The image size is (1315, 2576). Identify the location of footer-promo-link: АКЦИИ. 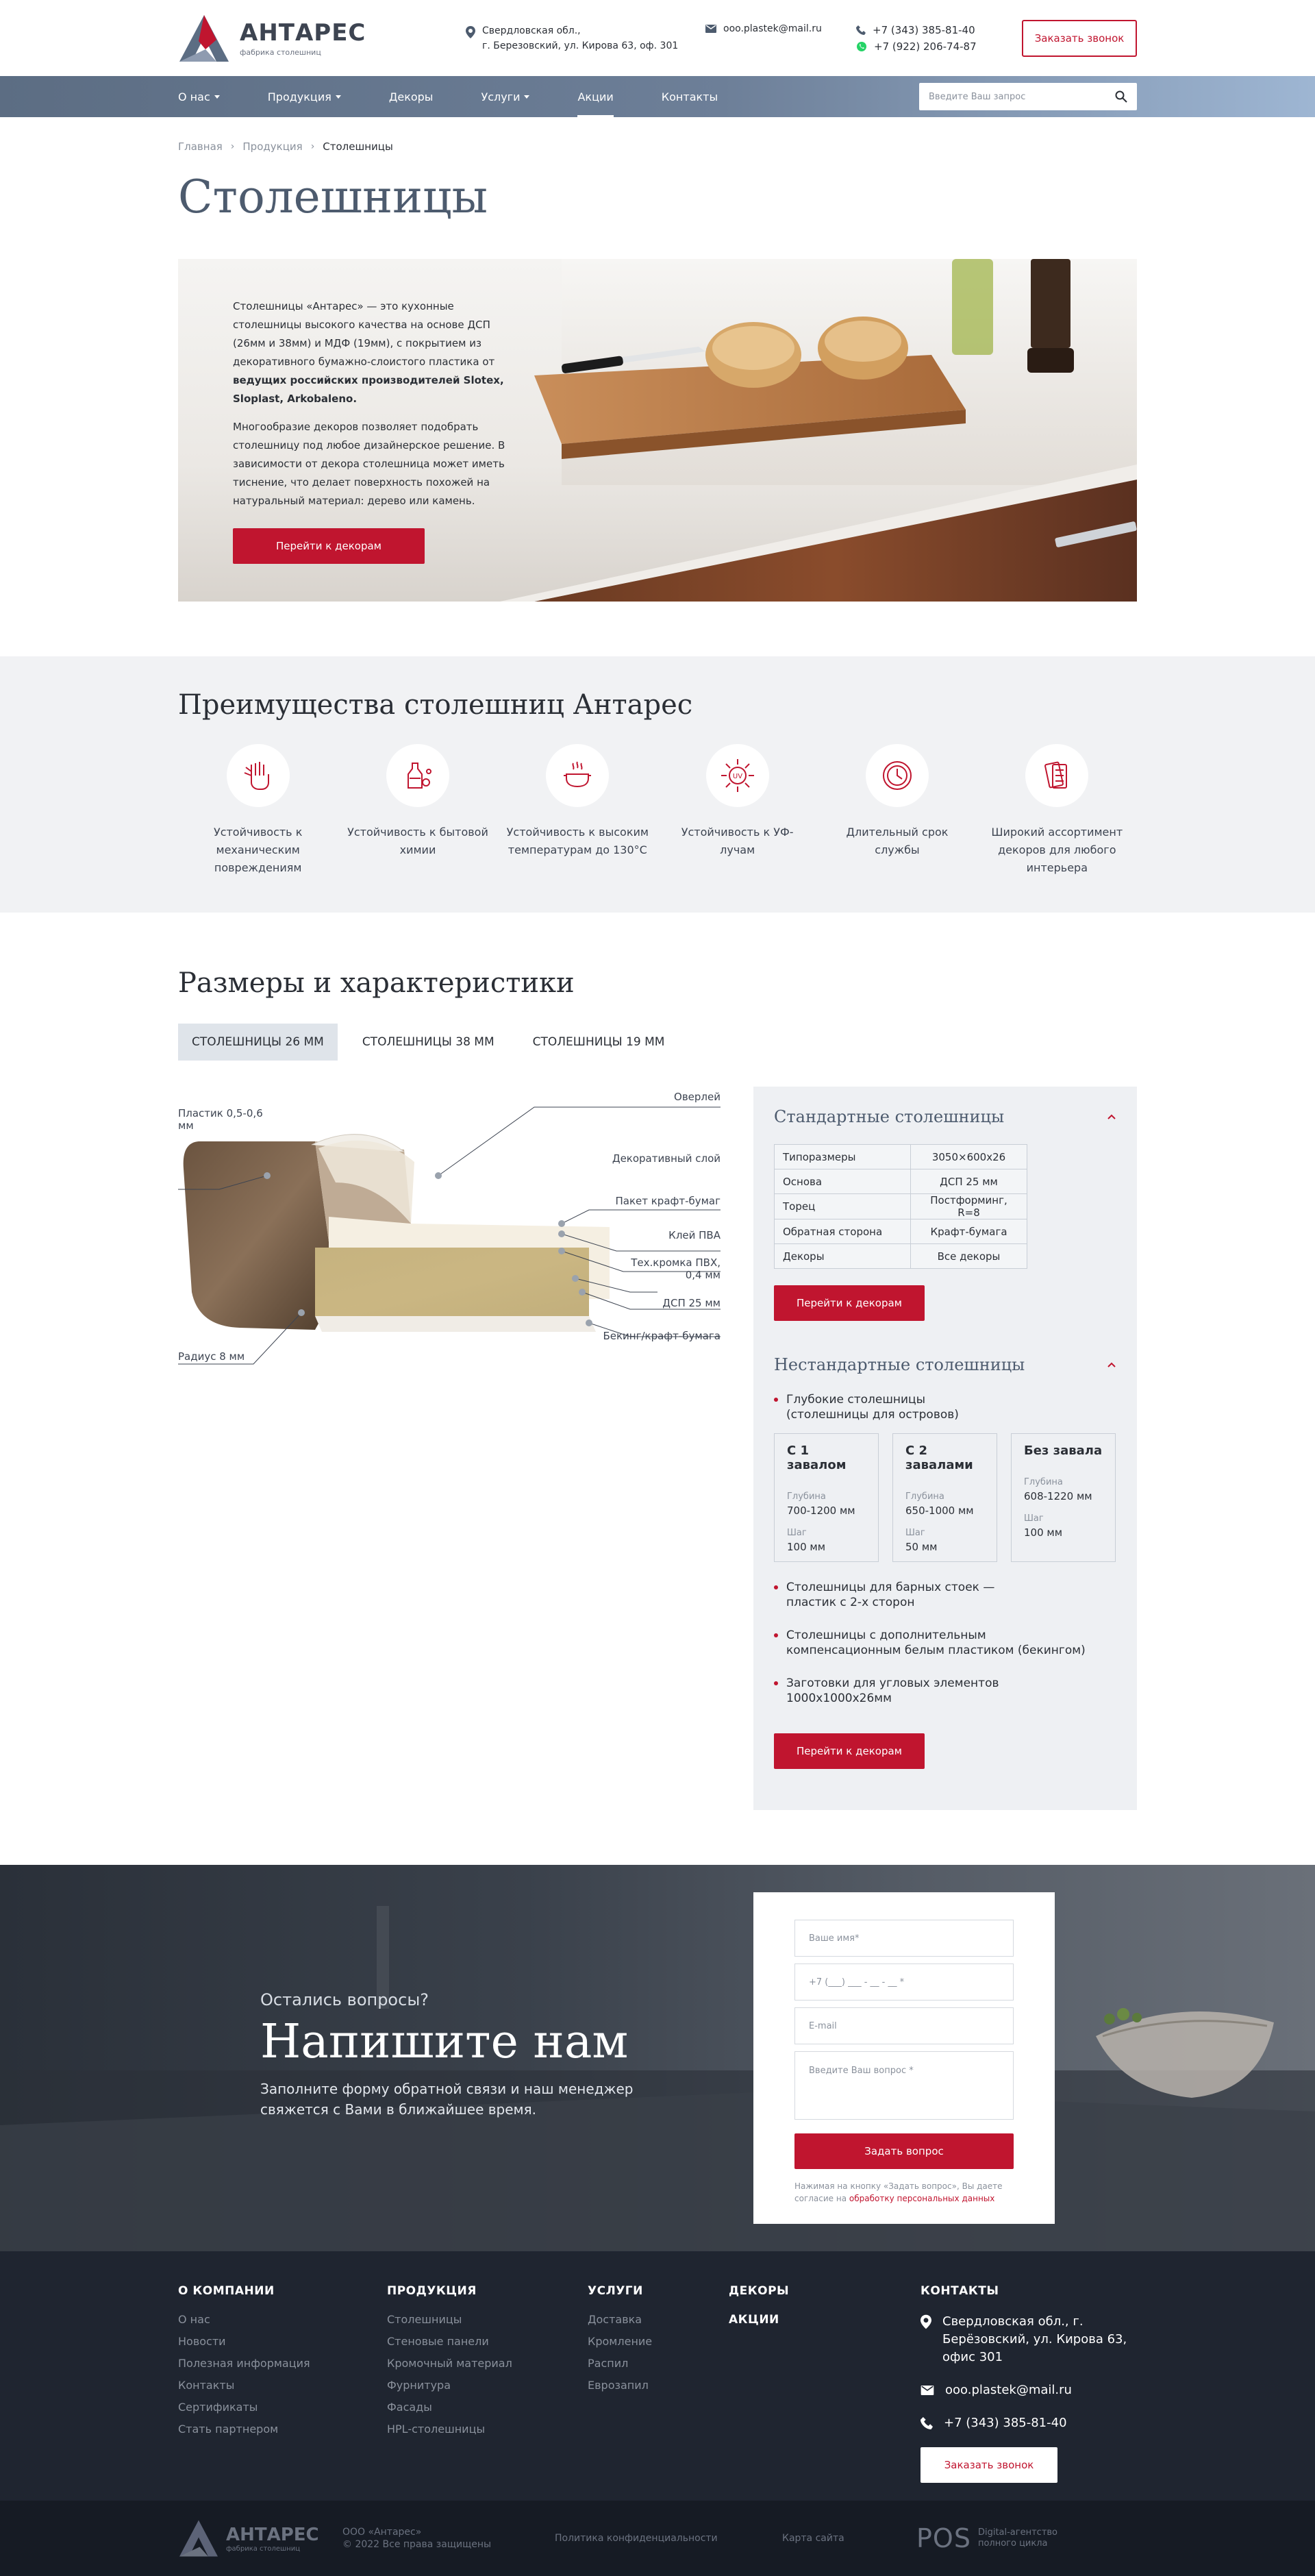
(824, 2320).